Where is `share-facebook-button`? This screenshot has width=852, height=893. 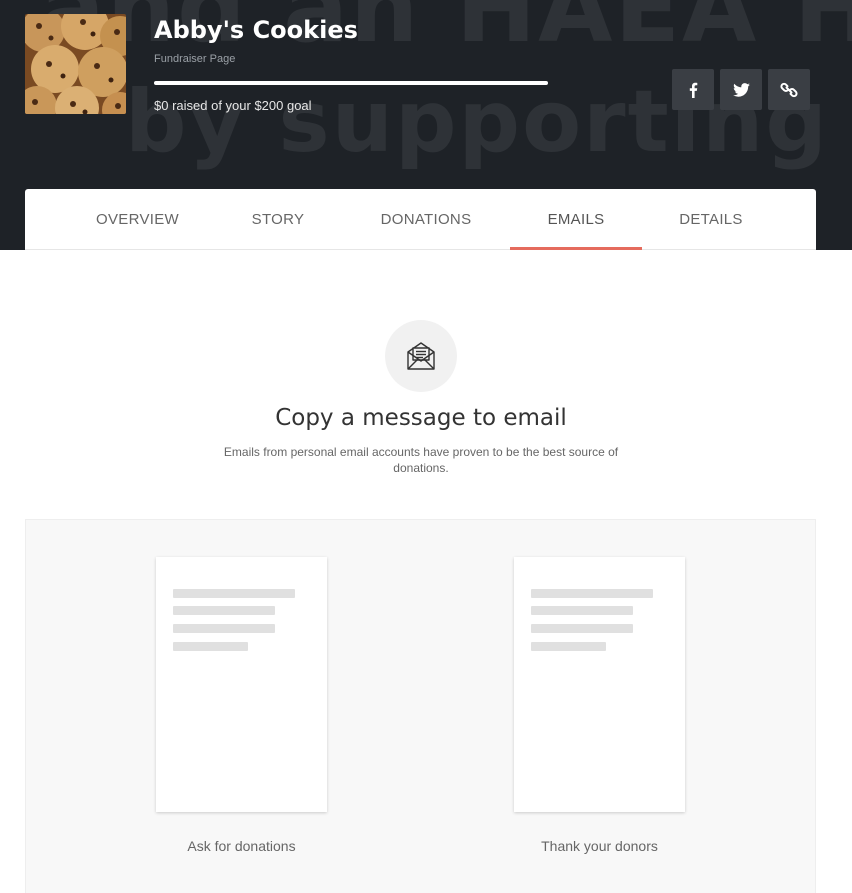 share-facebook-button is located at coordinates (693, 89).